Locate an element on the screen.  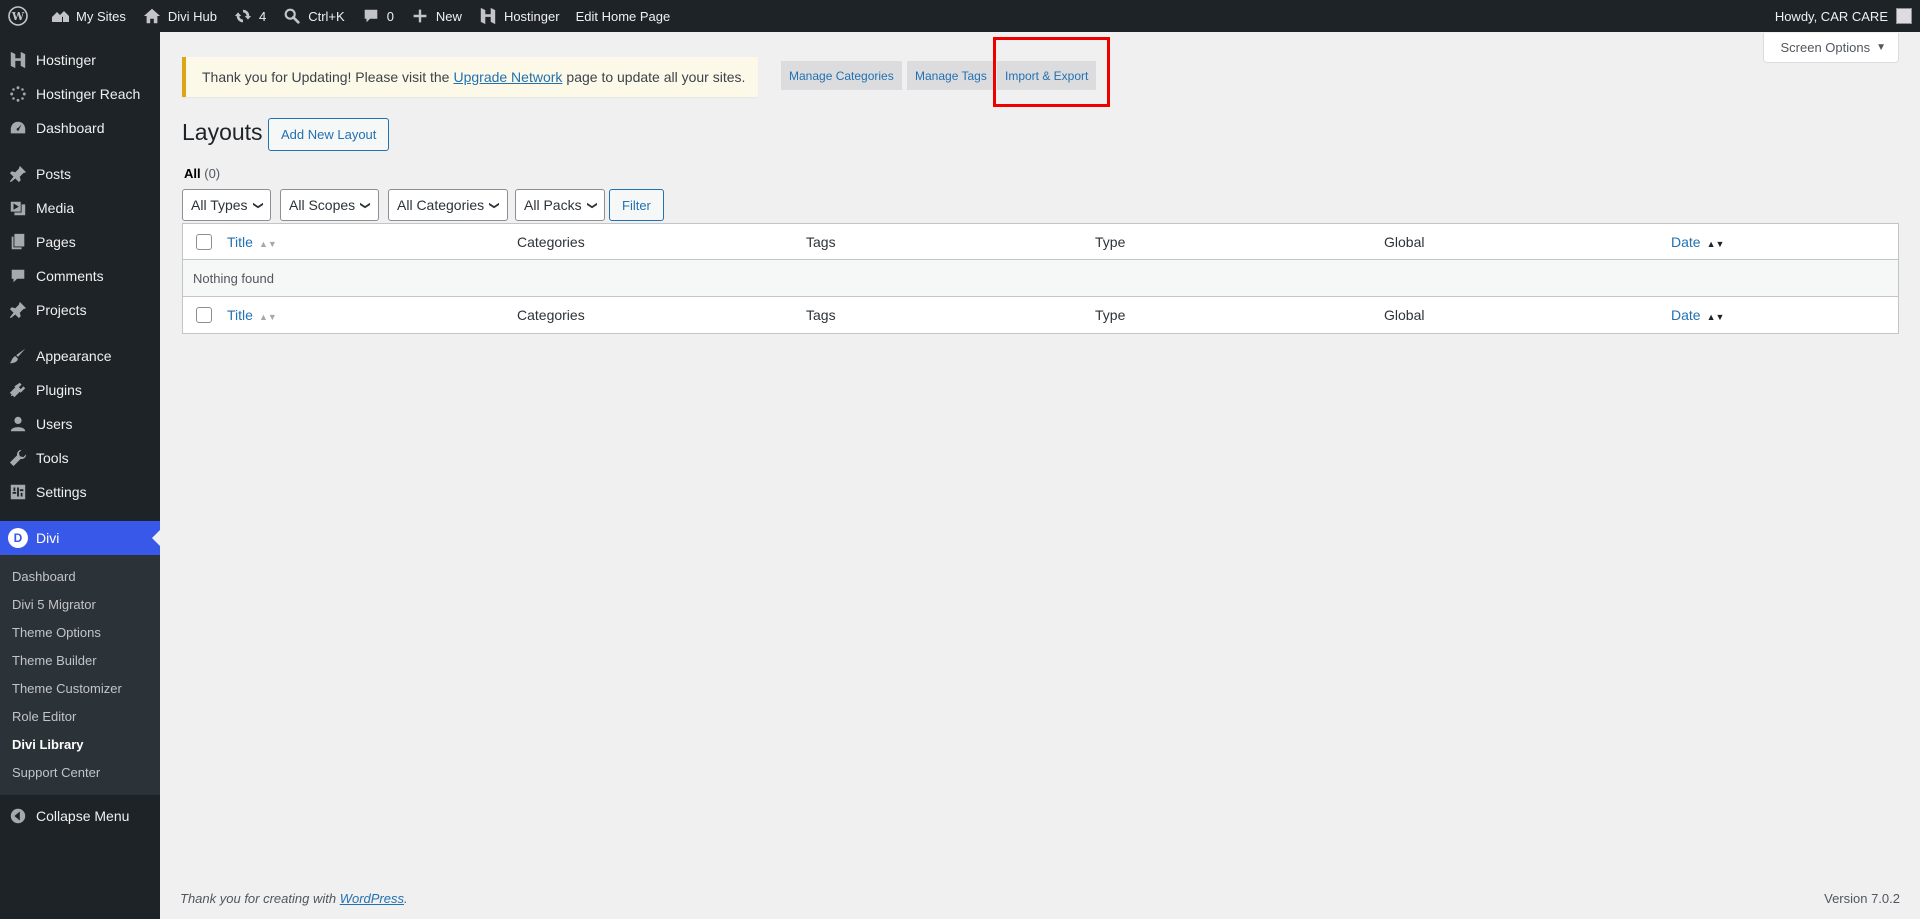
submenu-item-dashboard: Dashboard is located at coordinates (80, 577).